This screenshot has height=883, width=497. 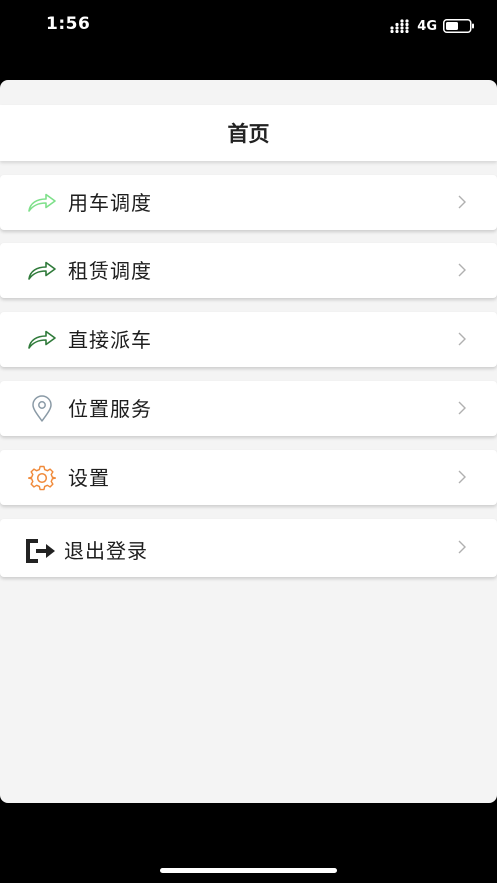 What do you see at coordinates (110, 340) in the screenshot?
I see `menu-item-label: 直接派车` at bounding box center [110, 340].